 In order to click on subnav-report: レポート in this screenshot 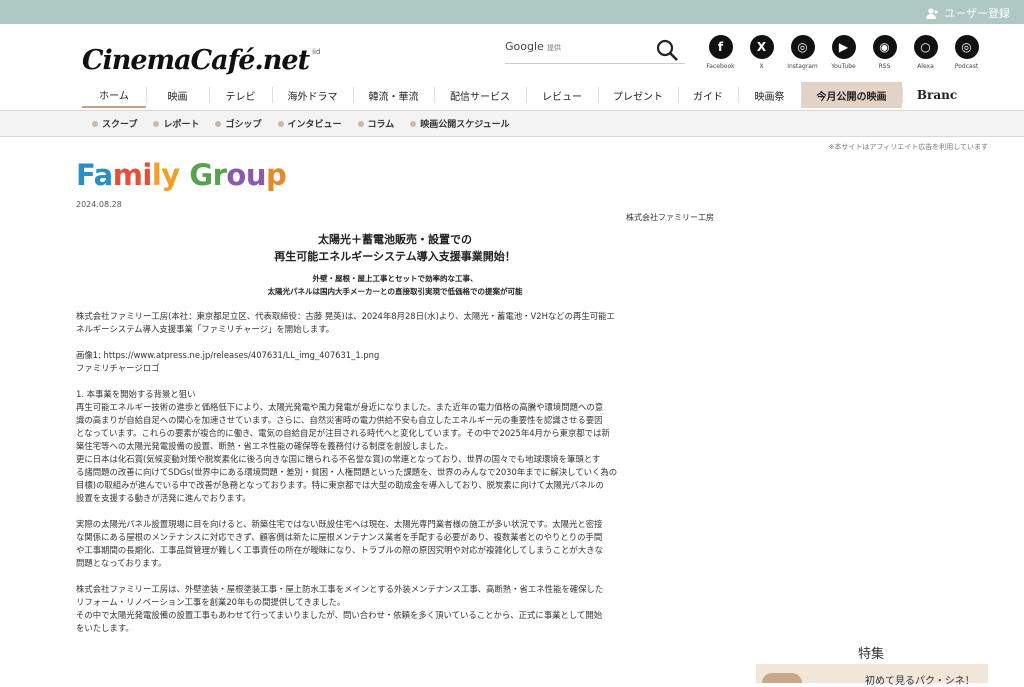, I will do `click(176, 123)`.